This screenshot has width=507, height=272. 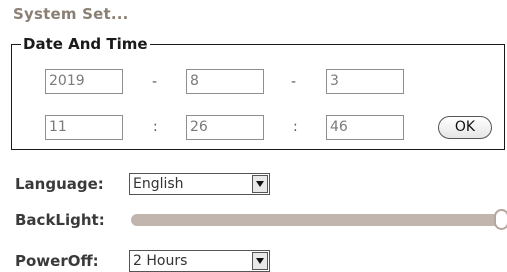 I want to click on minute-field: 26, so click(x=225, y=127).